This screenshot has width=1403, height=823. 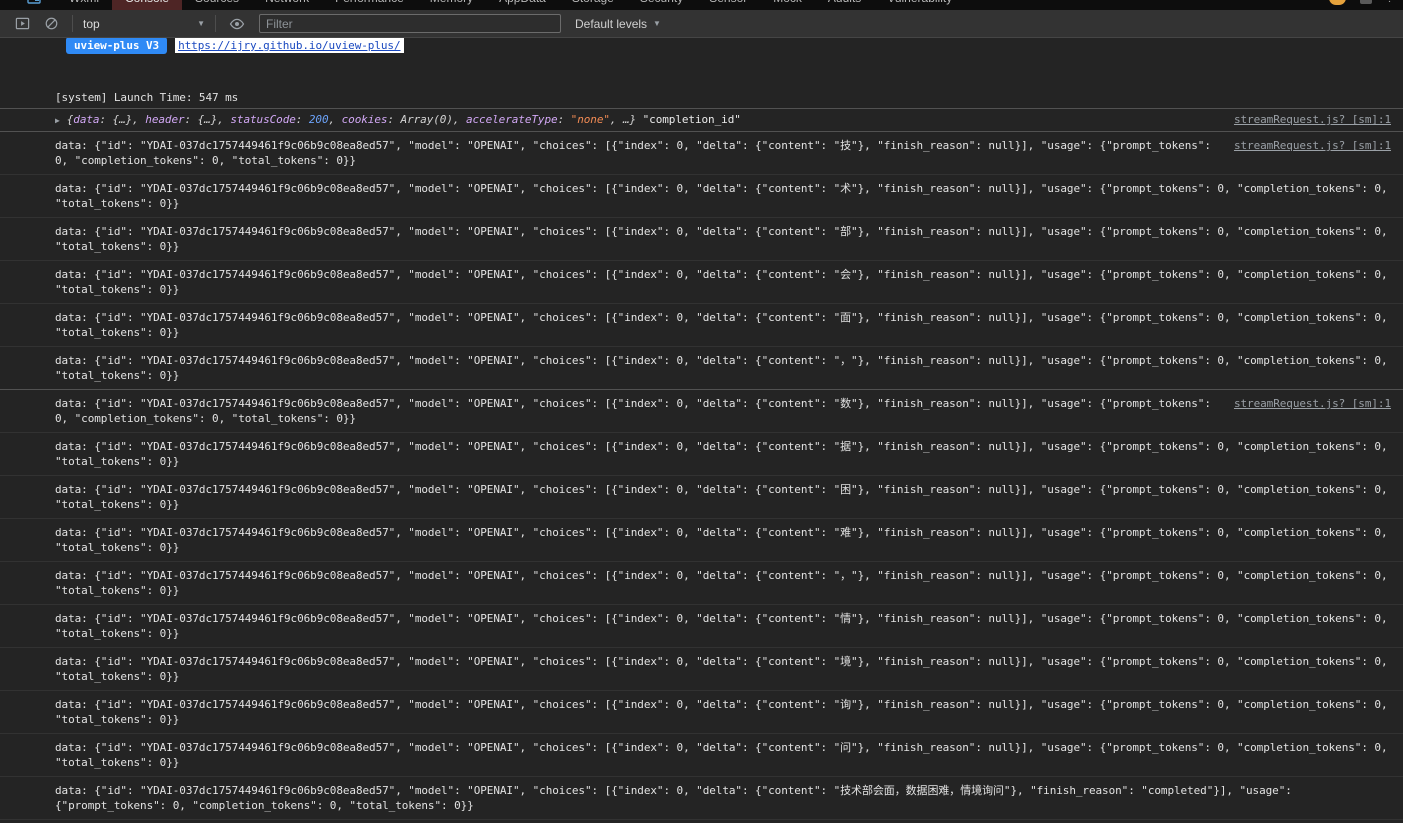 I want to click on clear-console-icon, so click(x=51, y=23).